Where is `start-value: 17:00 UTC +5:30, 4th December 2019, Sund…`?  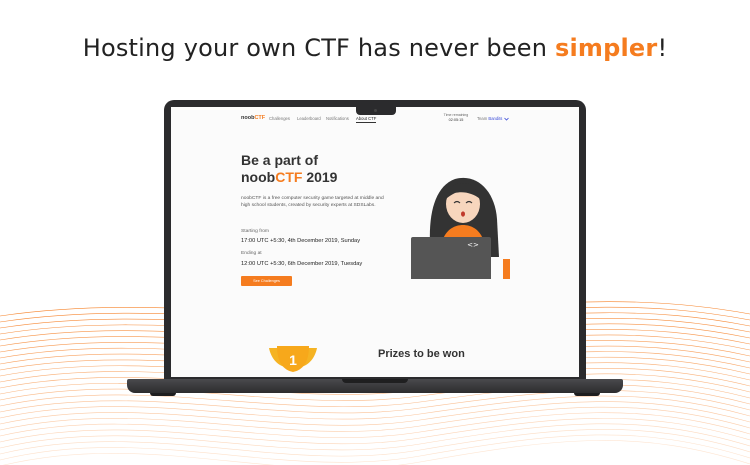 start-value: 17:00 UTC +5:30, 4th December 2019, Sund… is located at coordinates (301, 241).